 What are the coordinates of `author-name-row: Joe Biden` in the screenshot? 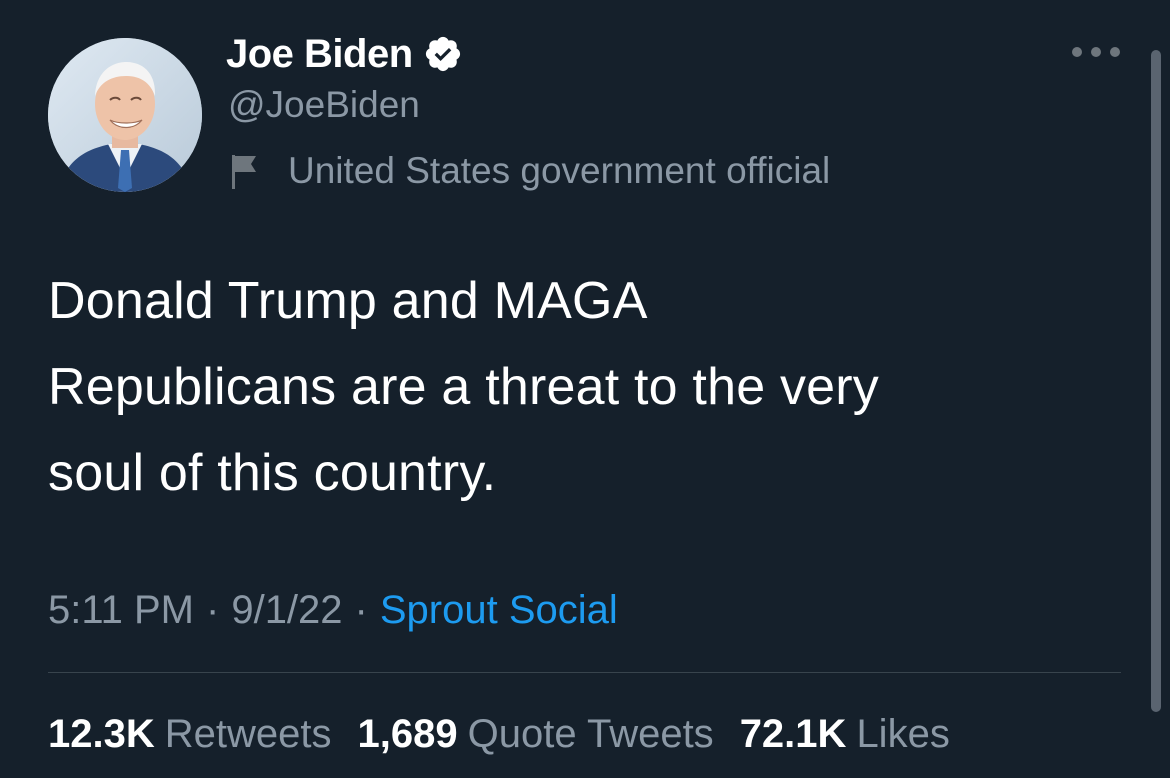 It's located at (344, 54).